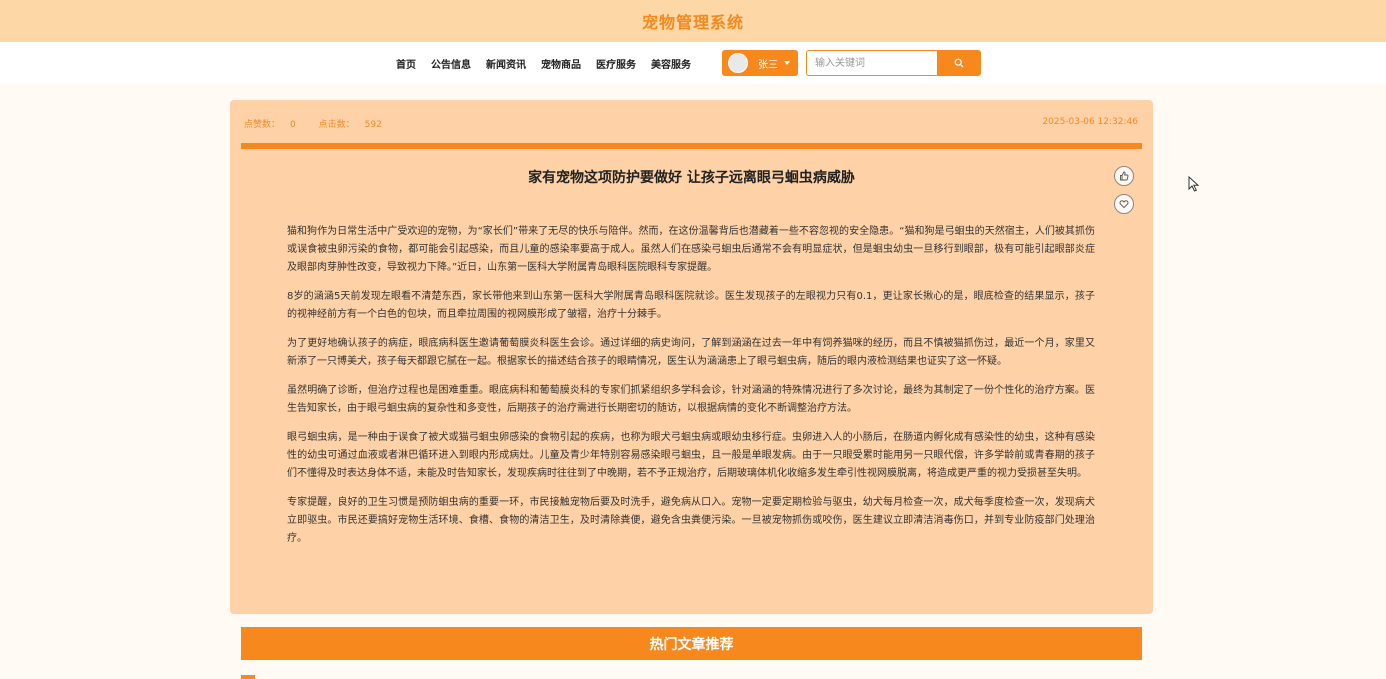 The width and height of the screenshot is (1386, 679). Describe the element at coordinates (691, 178) in the screenshot. I see `article-title: 家有宠物这项防护要做好 让孩子远离眼弓蛔虫病威胁` at that location.